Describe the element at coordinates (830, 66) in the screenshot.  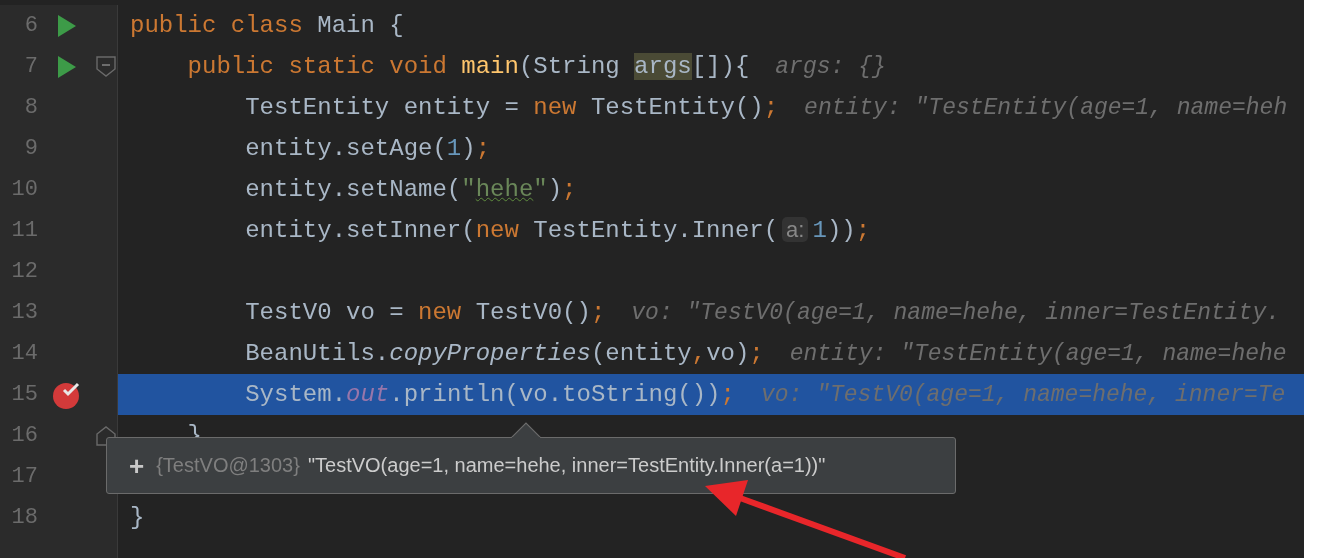
I see `inline-value-hint: args: {}` at that location.